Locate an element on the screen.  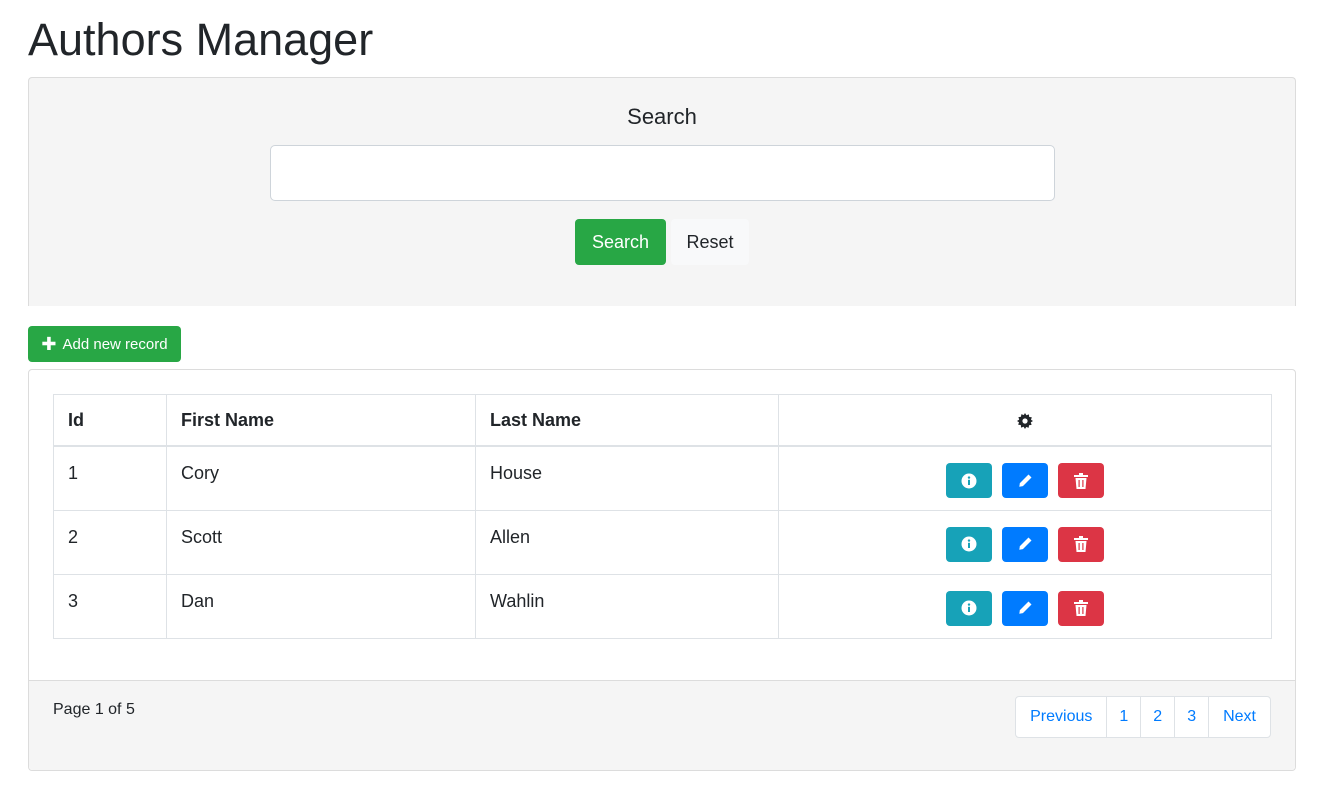
table-row: 1 Cory House is located at coordinates (662, 478).